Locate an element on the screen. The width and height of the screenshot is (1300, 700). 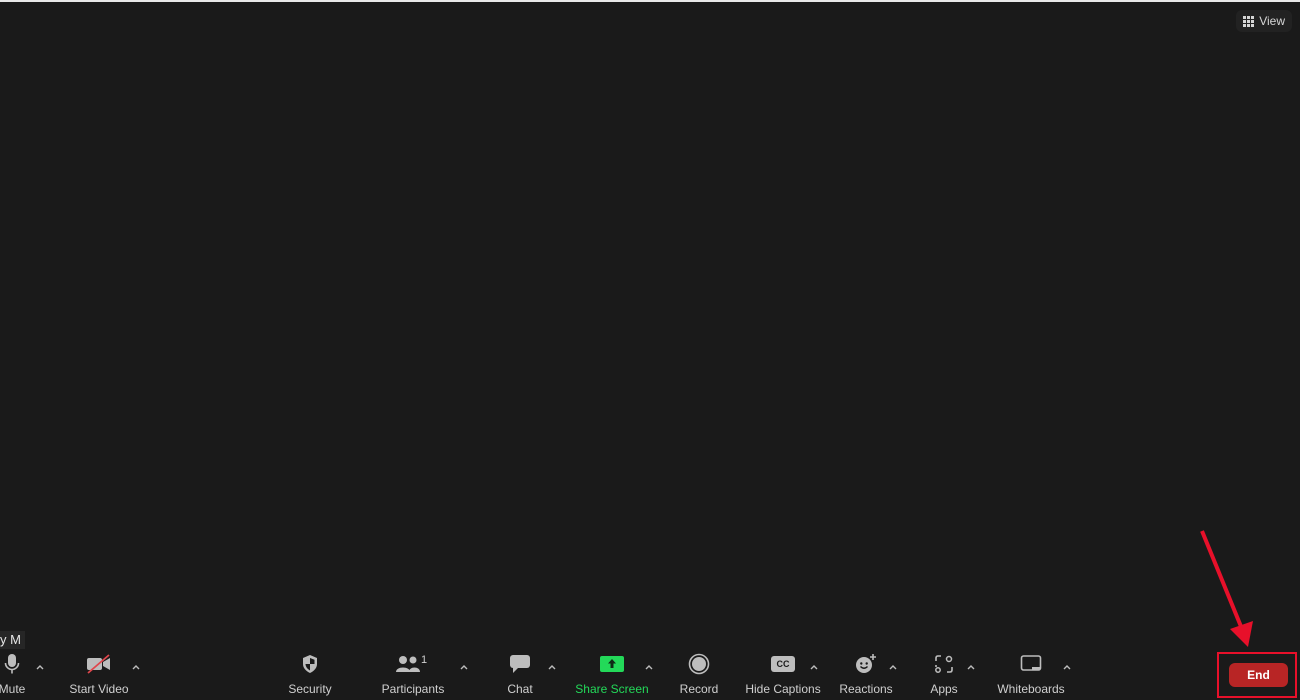
view-button: View is located at coordinates (1264, 21).